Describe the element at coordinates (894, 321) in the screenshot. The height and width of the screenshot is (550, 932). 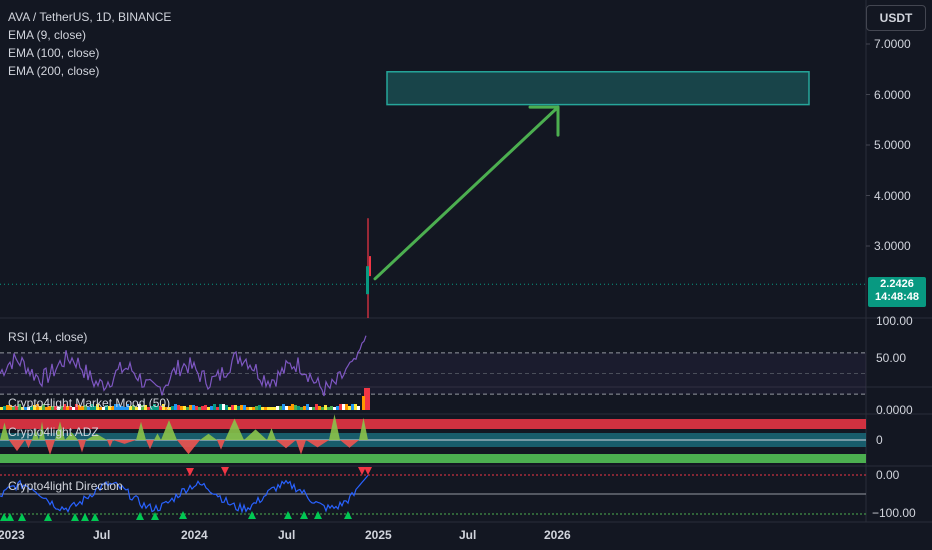
I see `rsi-axis-label: 100.00` at that location.